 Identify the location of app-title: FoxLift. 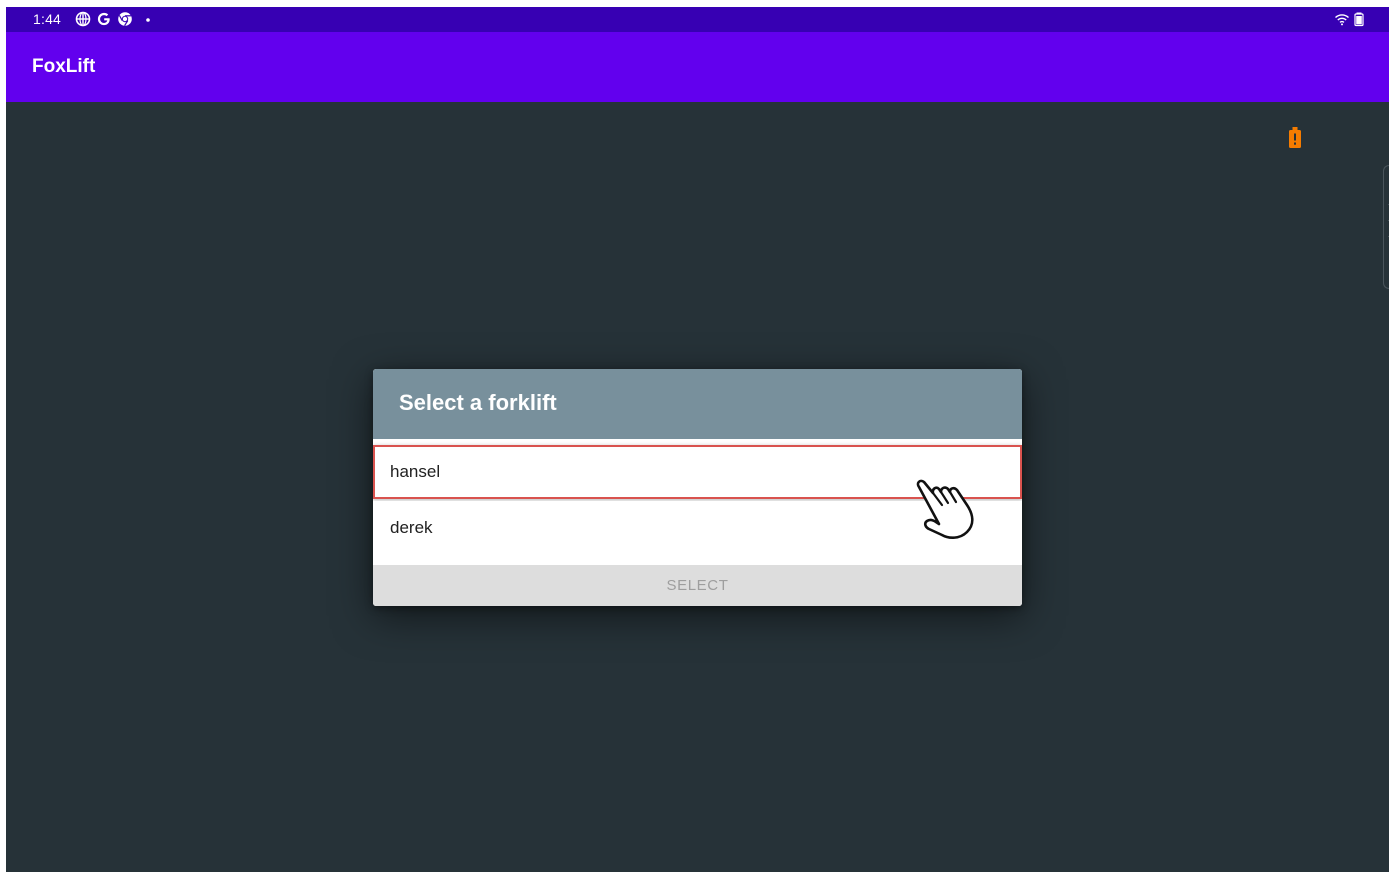
(64, 66).